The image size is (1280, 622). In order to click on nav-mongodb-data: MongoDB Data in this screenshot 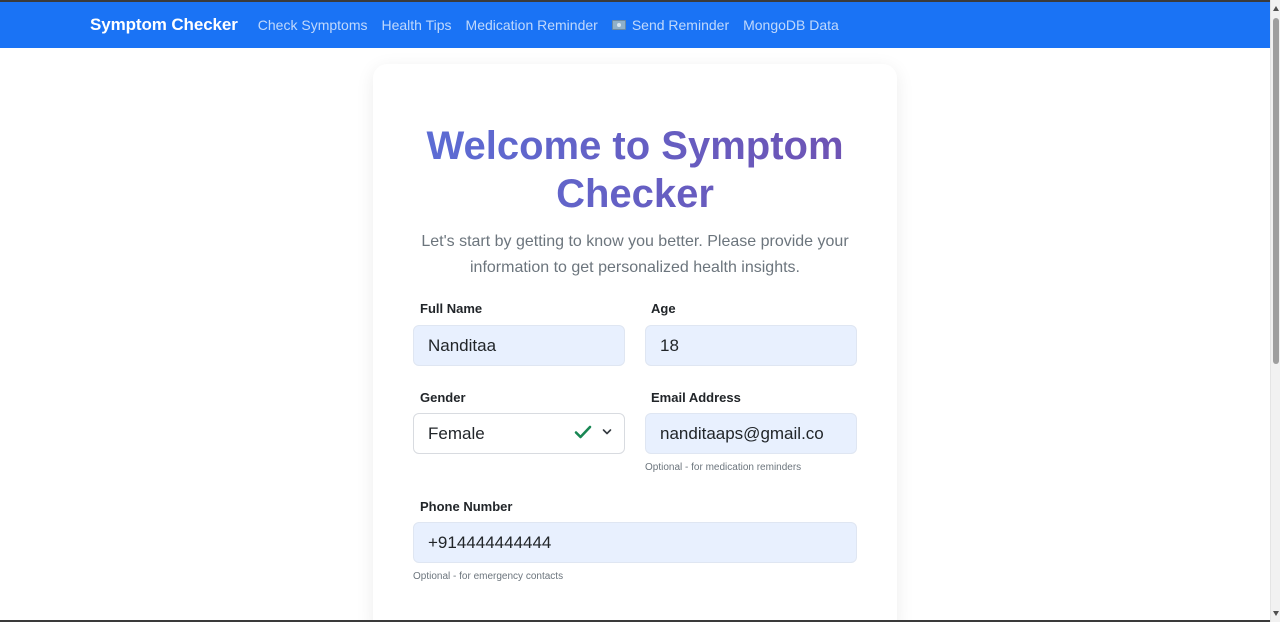, I will do `click(791, 25)`.